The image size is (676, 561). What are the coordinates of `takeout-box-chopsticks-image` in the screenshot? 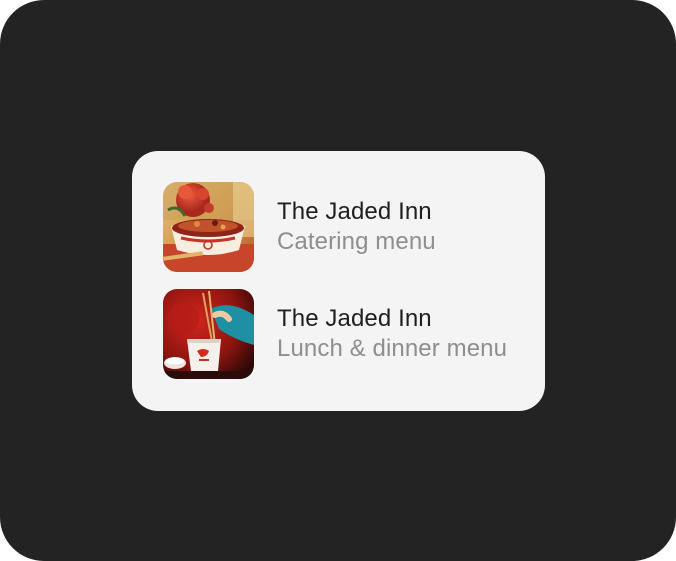 It's located at (208, 334).